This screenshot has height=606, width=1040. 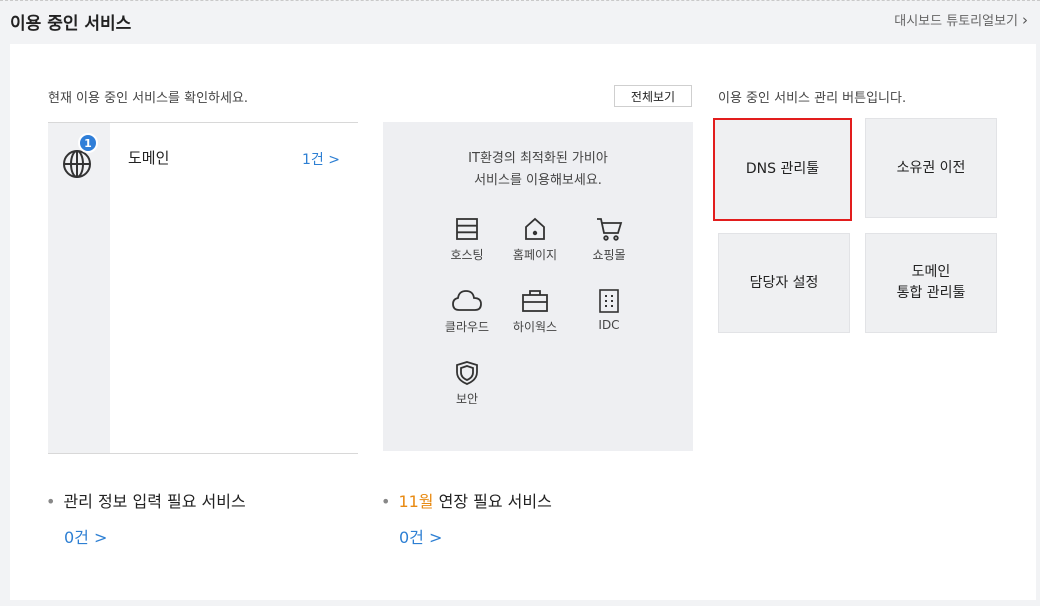 I want to click on renewal-notice: • 11월 연장 필요 서비스, so click(x=466, y=500).